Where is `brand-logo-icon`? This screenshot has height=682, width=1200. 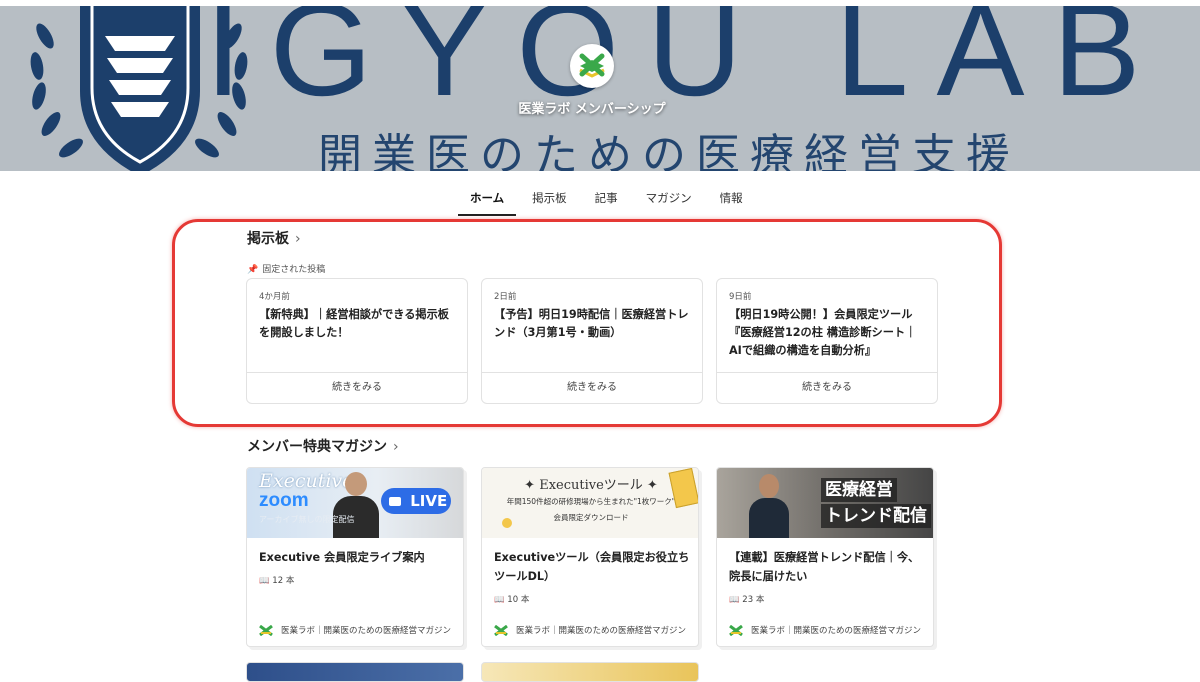 brand-logo-icon is located at coordinates (592, 65).